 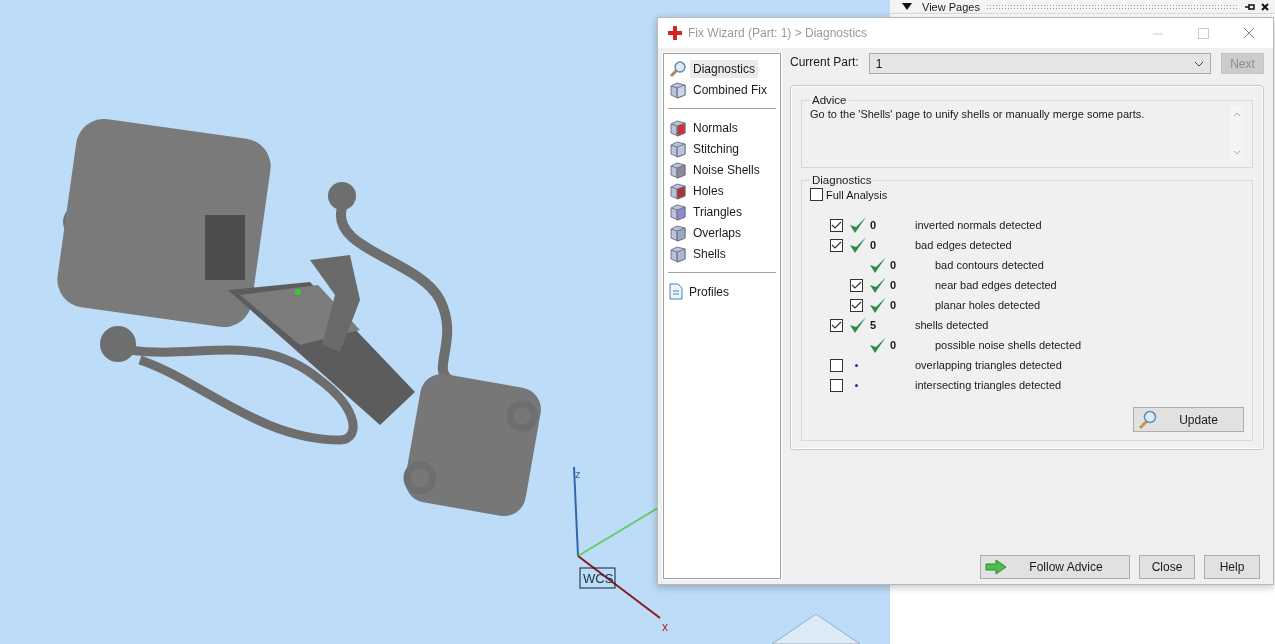 I want to click on diagnostic-label: overlapping triangles detected, so click(x=988, y=365).